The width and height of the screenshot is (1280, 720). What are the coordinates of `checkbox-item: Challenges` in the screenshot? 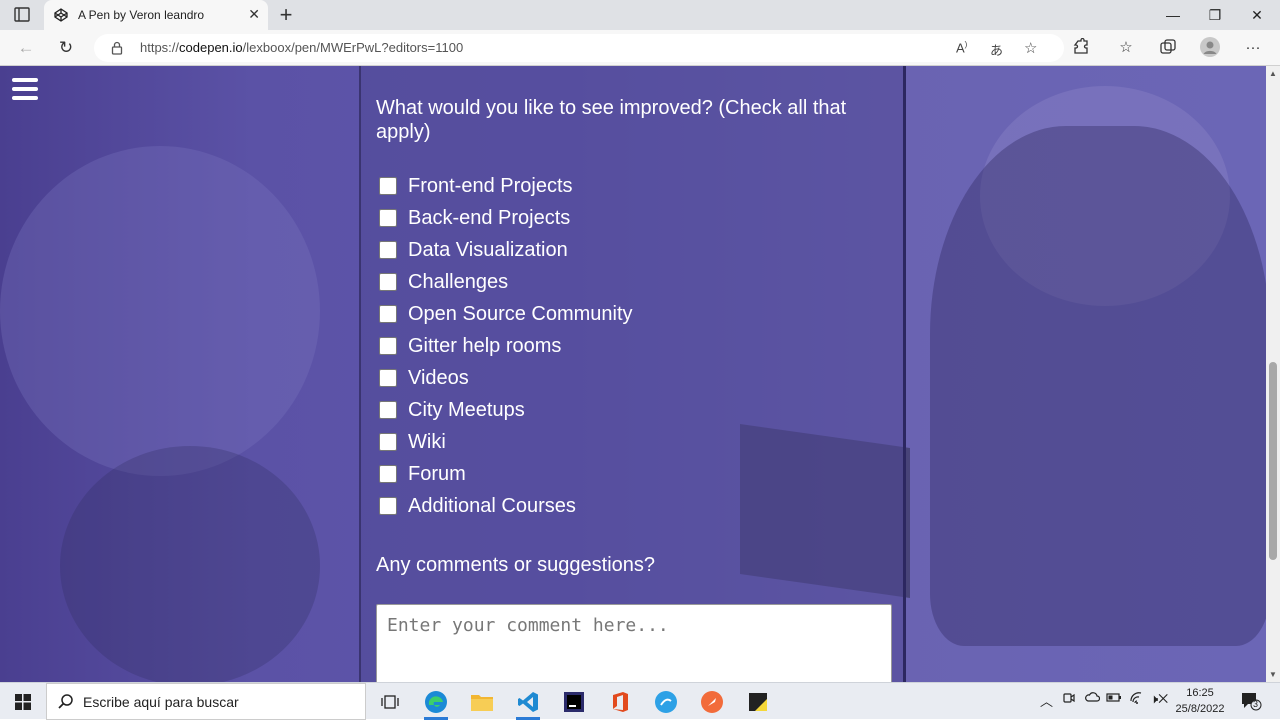 It's located at (443, 282).